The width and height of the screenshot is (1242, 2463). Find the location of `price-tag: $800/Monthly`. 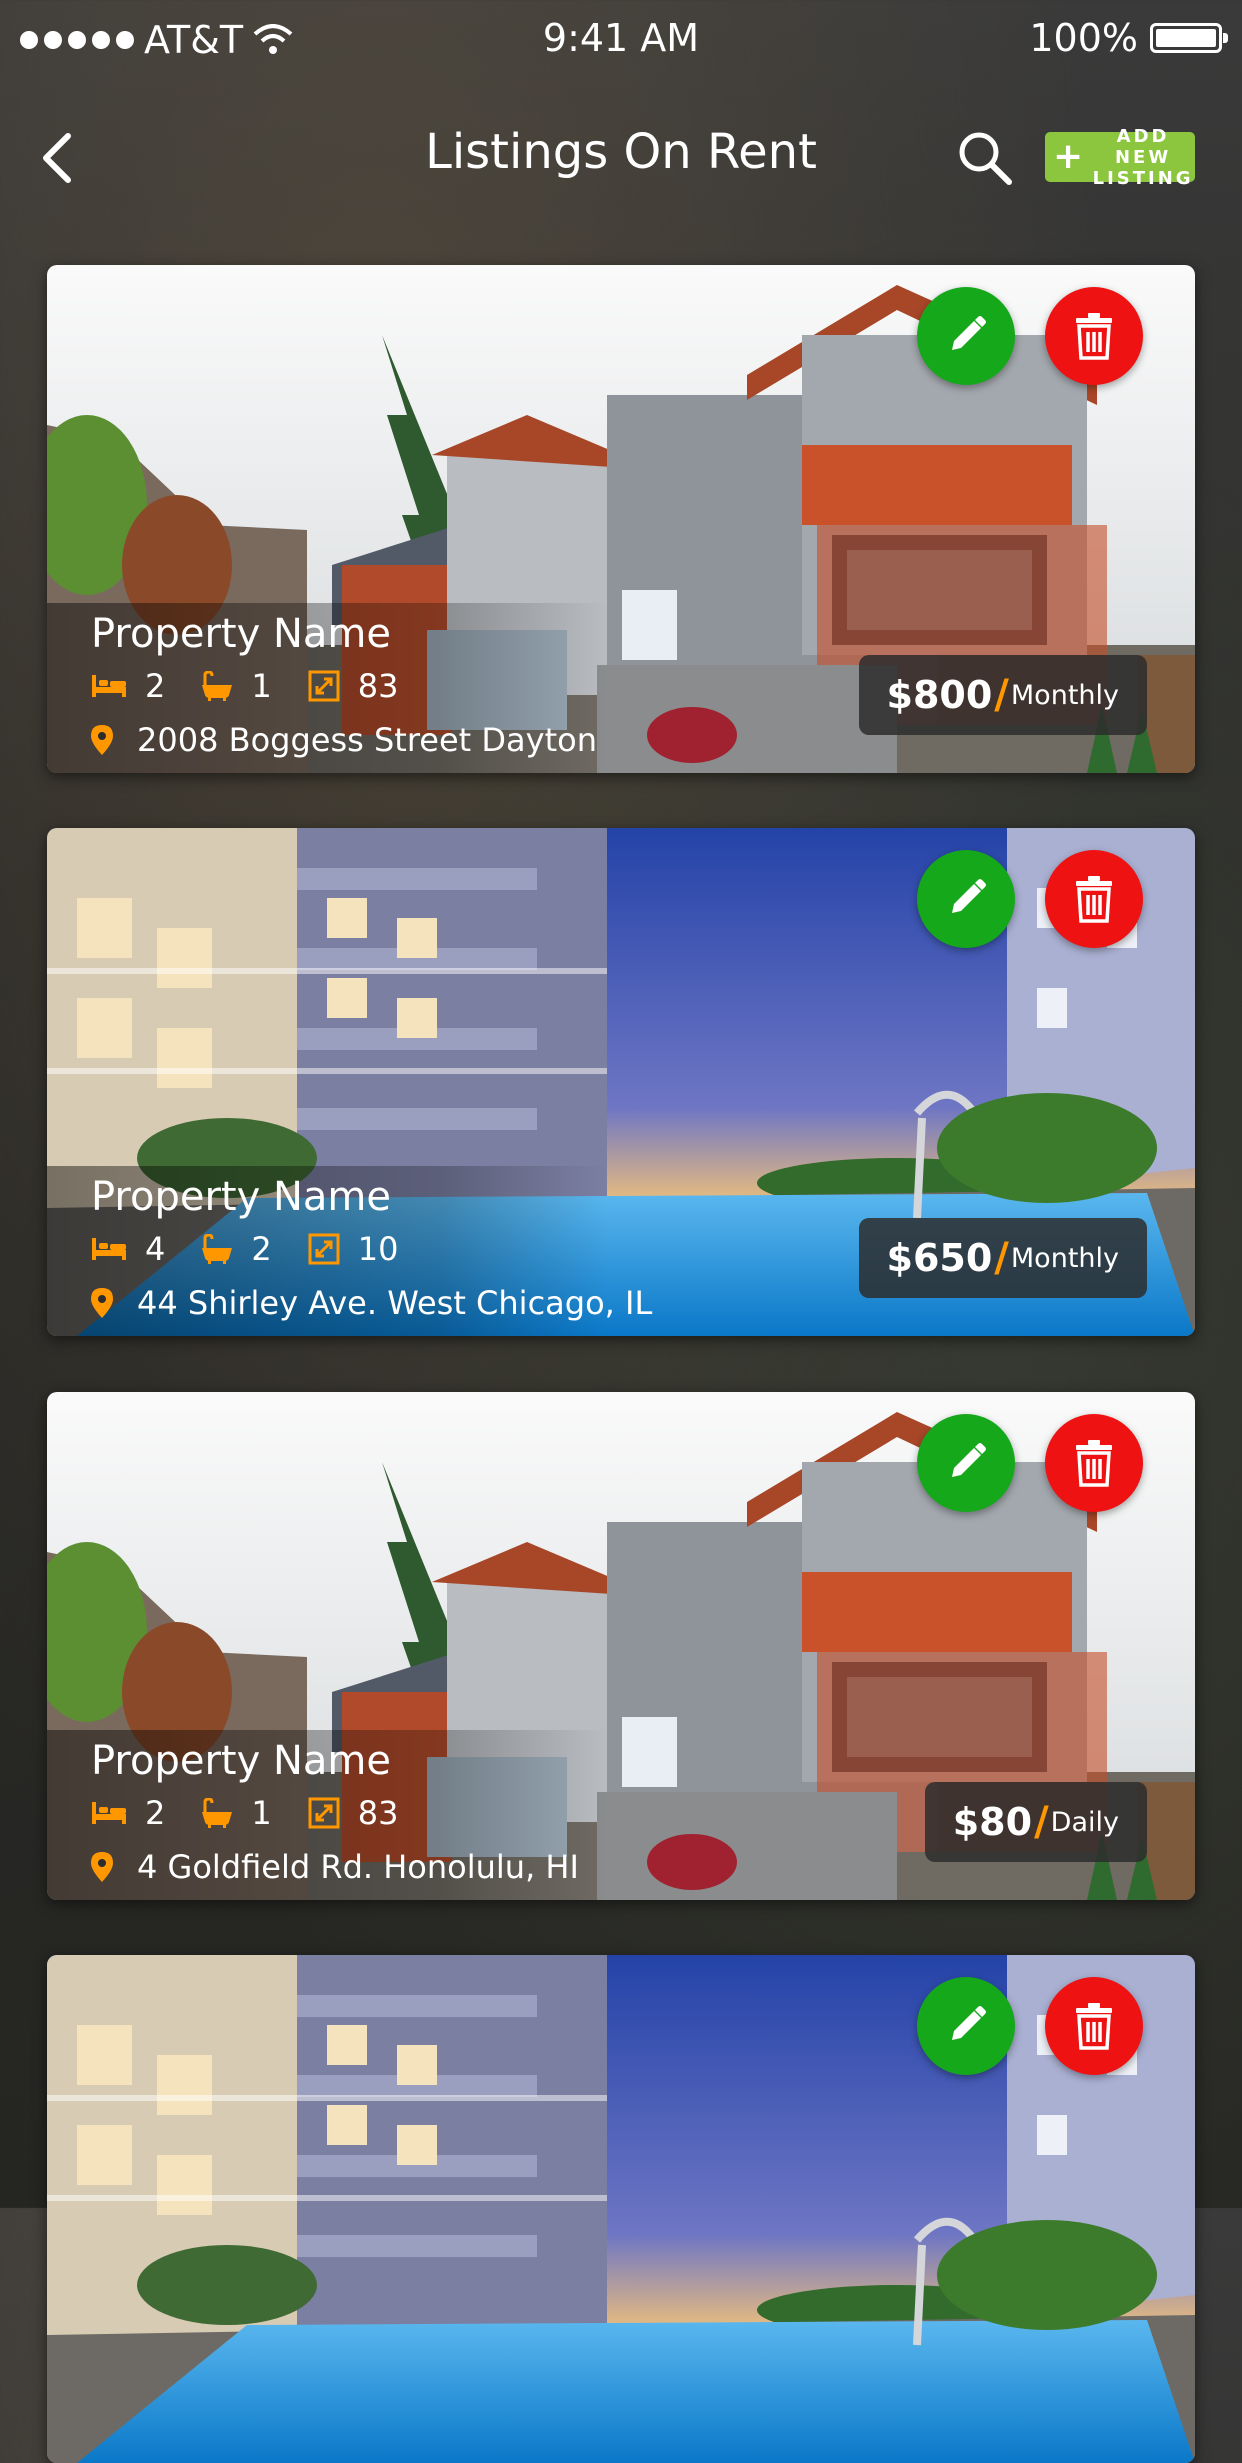

price-tag: $800/Monthly is located at coordinates (1002, 695).